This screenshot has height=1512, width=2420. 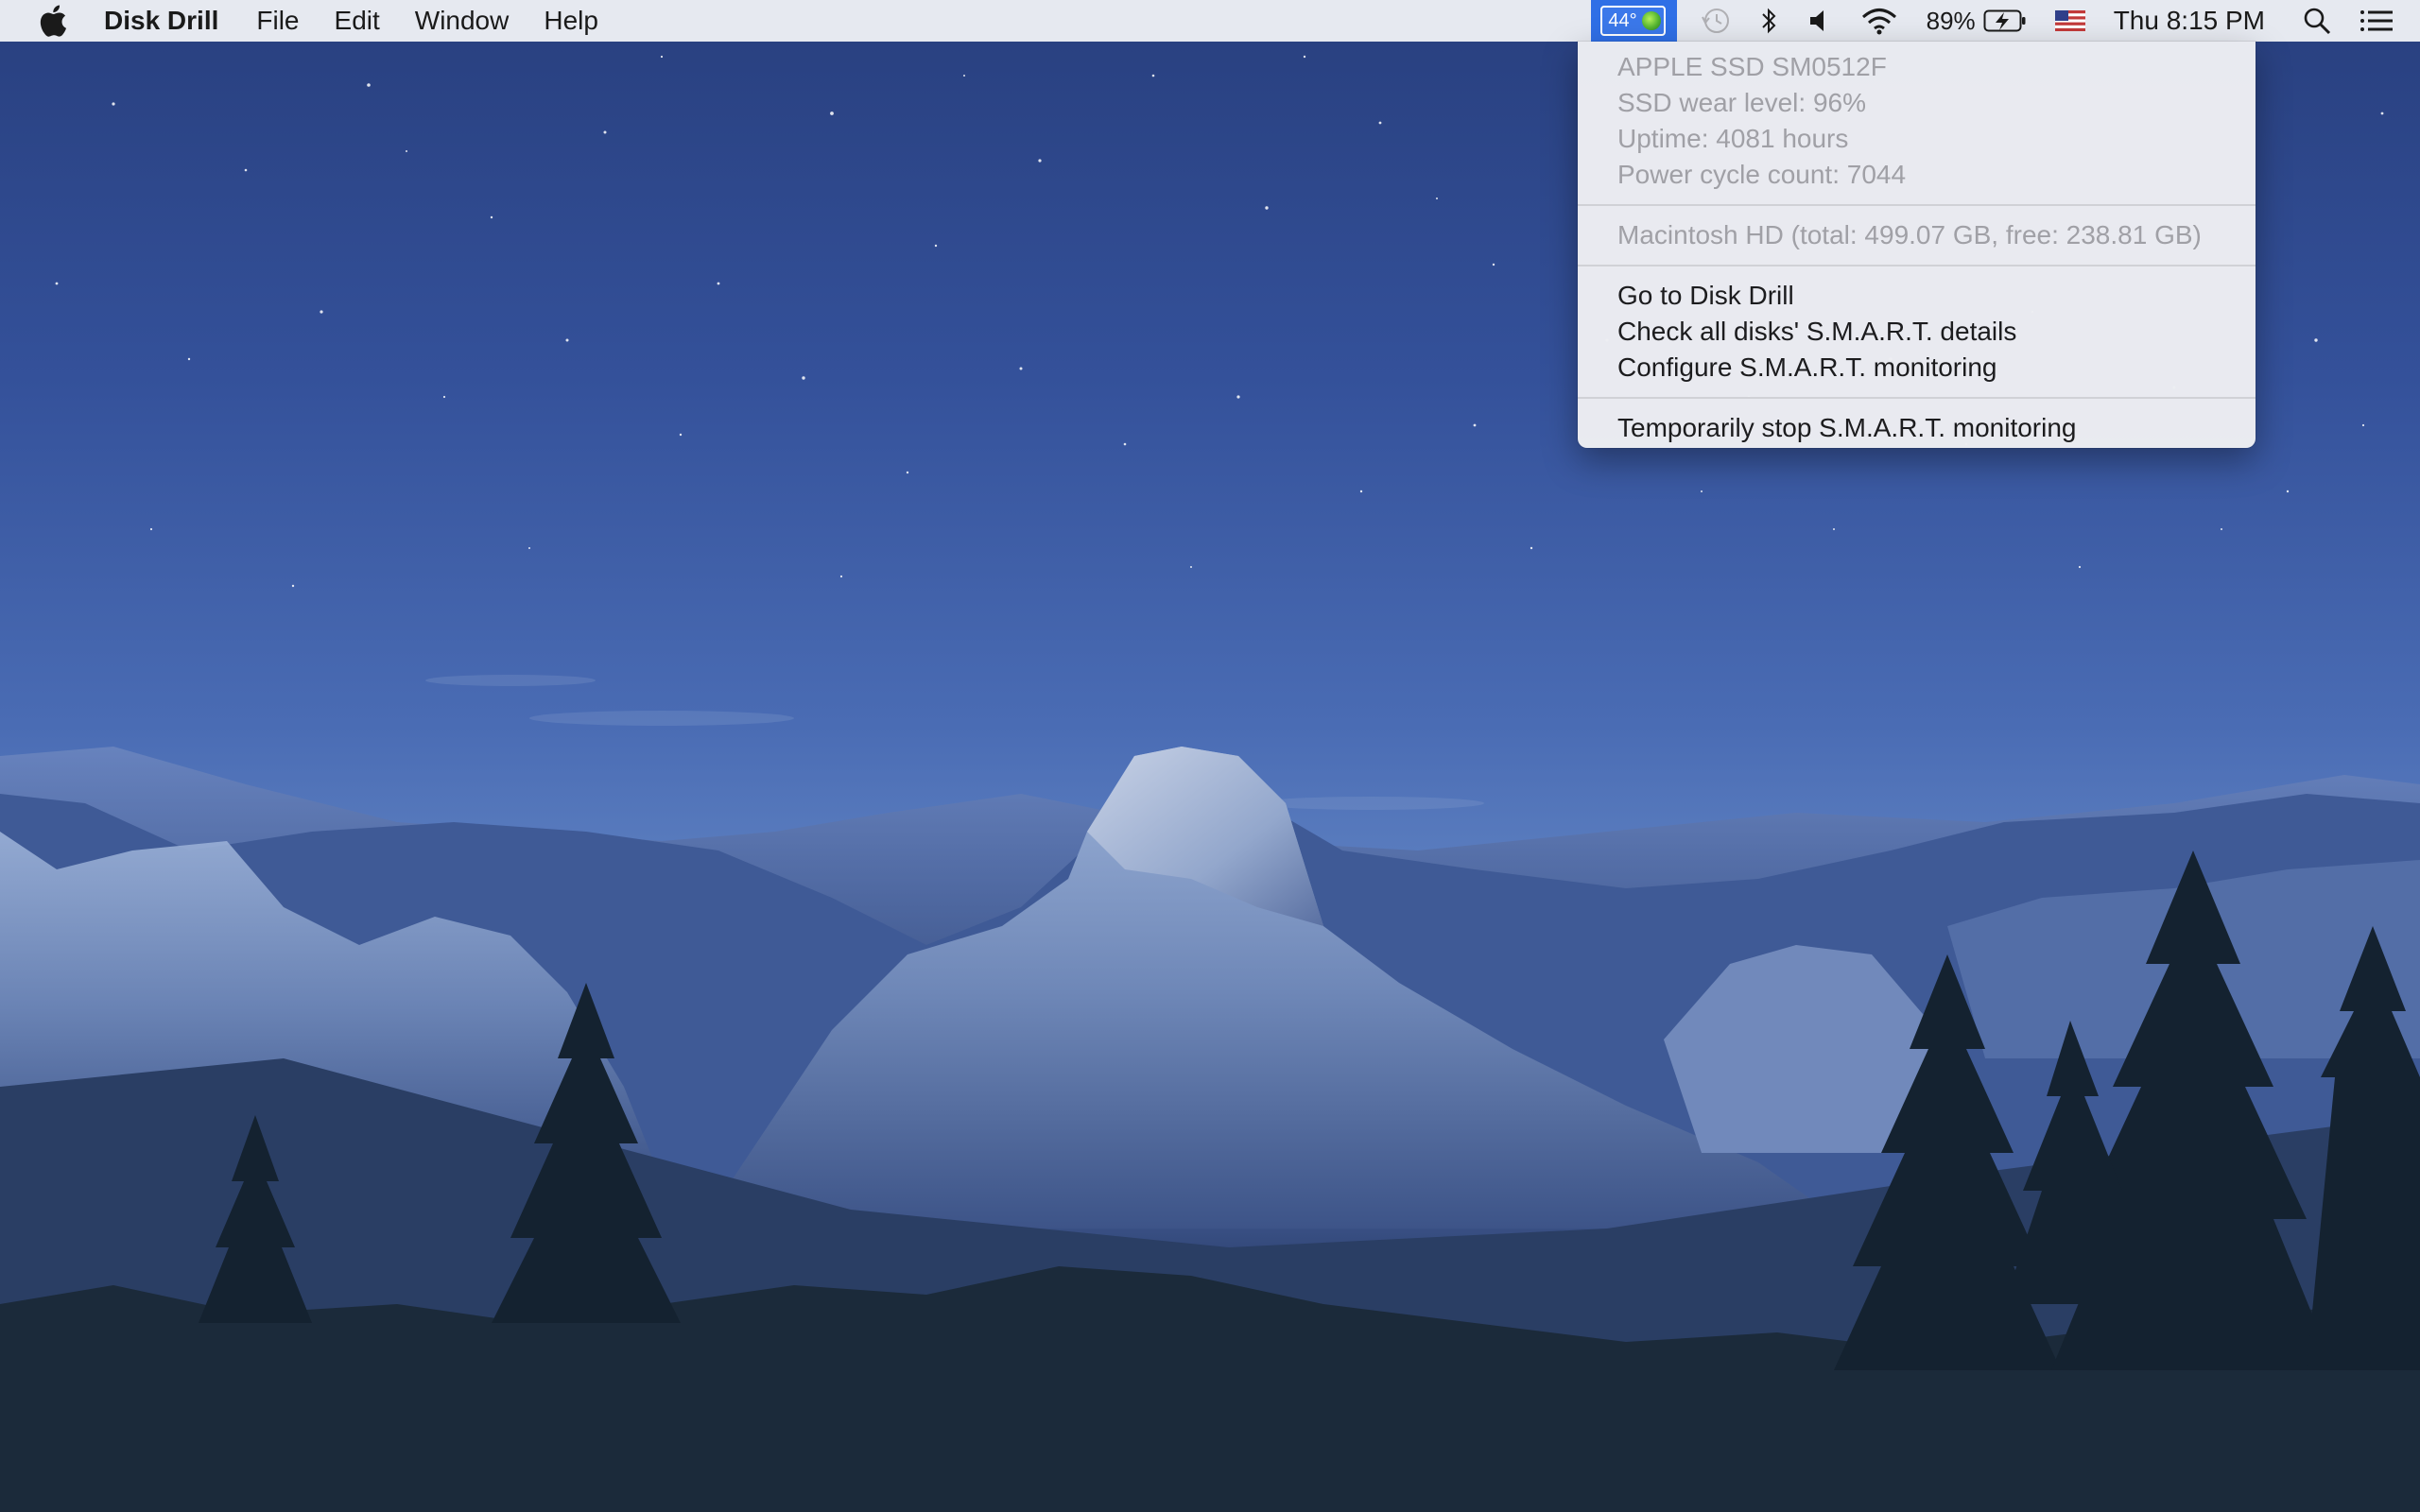 What do you see at coordinates (2189, 21) in the screenshot?
I see `clock: Thu 8:15 PM` at bounding box center [2189, 21].